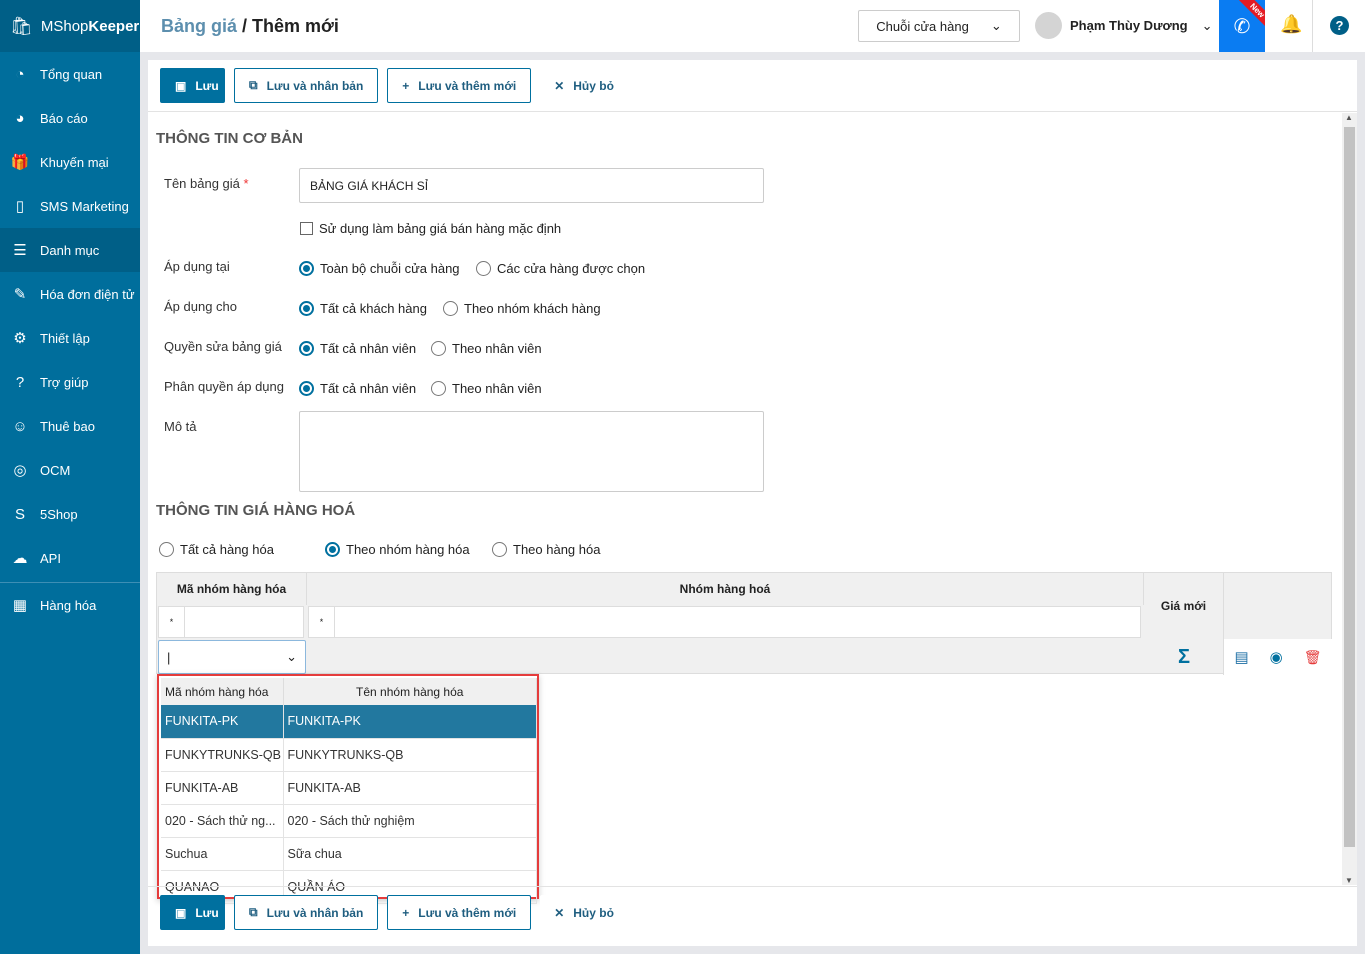  I want to click on checkbox, so click(306, 228).